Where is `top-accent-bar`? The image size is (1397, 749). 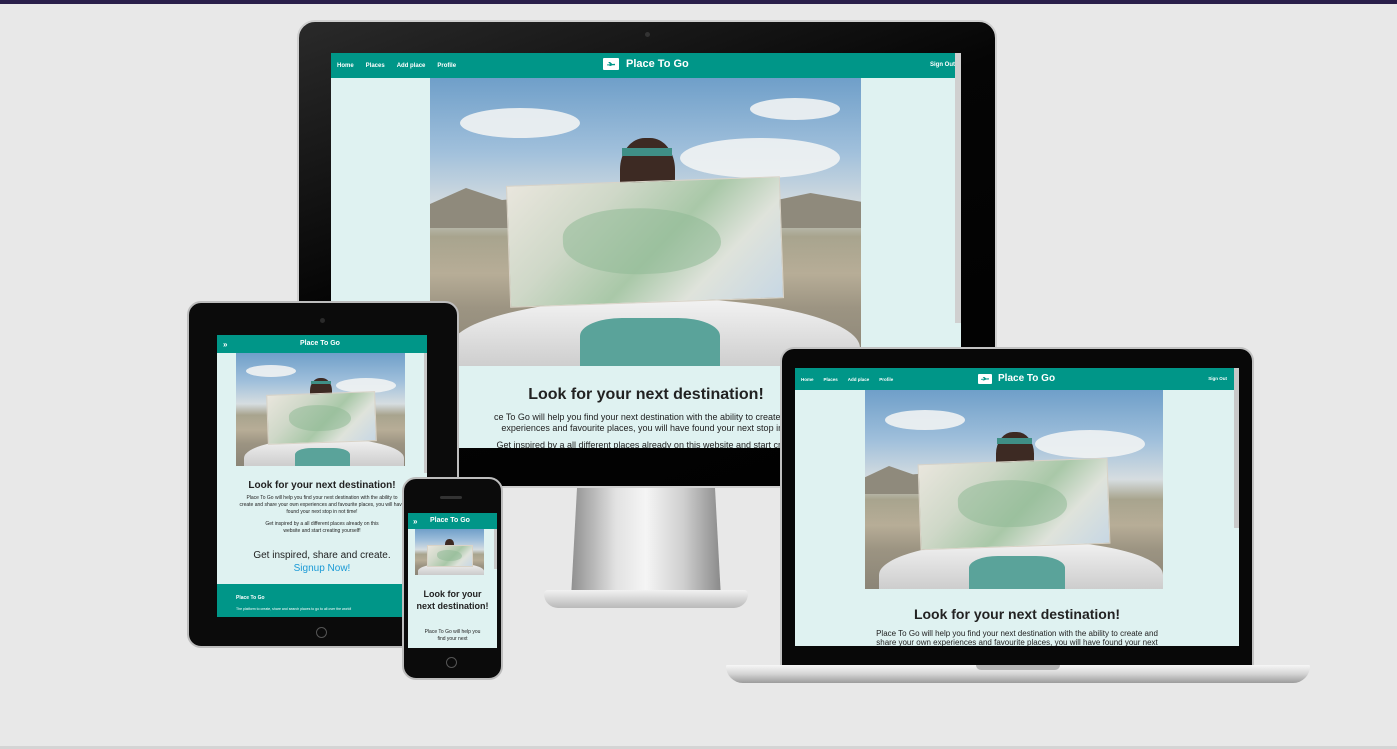 top-accent-bar is located at coordinates (698, 2).